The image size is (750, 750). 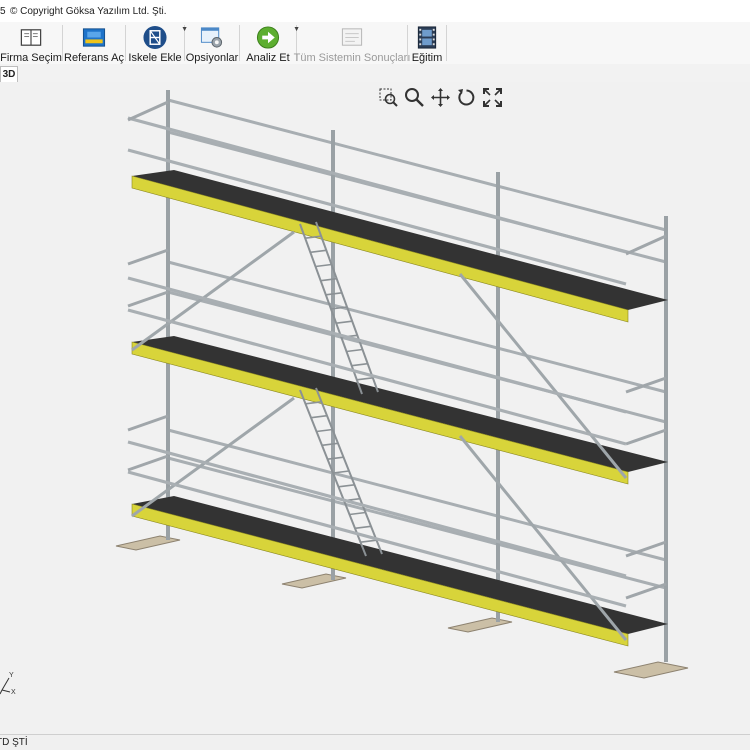 I want to click on status-text: TD ŞTİ, so click(x=14, y=742).